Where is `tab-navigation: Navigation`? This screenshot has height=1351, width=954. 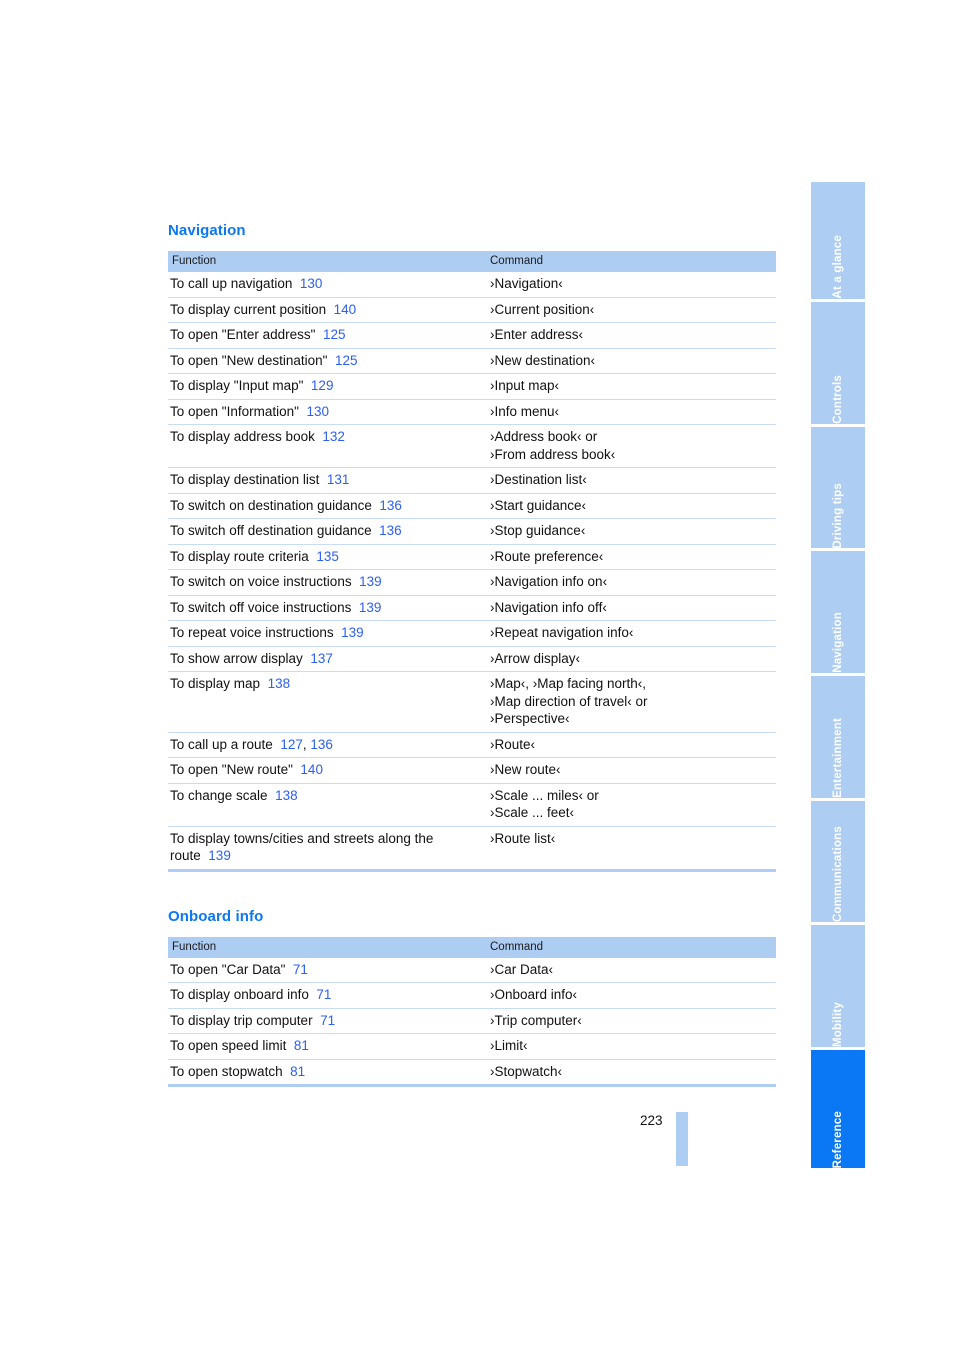
tab-navigation: Navigation is located at coordinates (838, 612).